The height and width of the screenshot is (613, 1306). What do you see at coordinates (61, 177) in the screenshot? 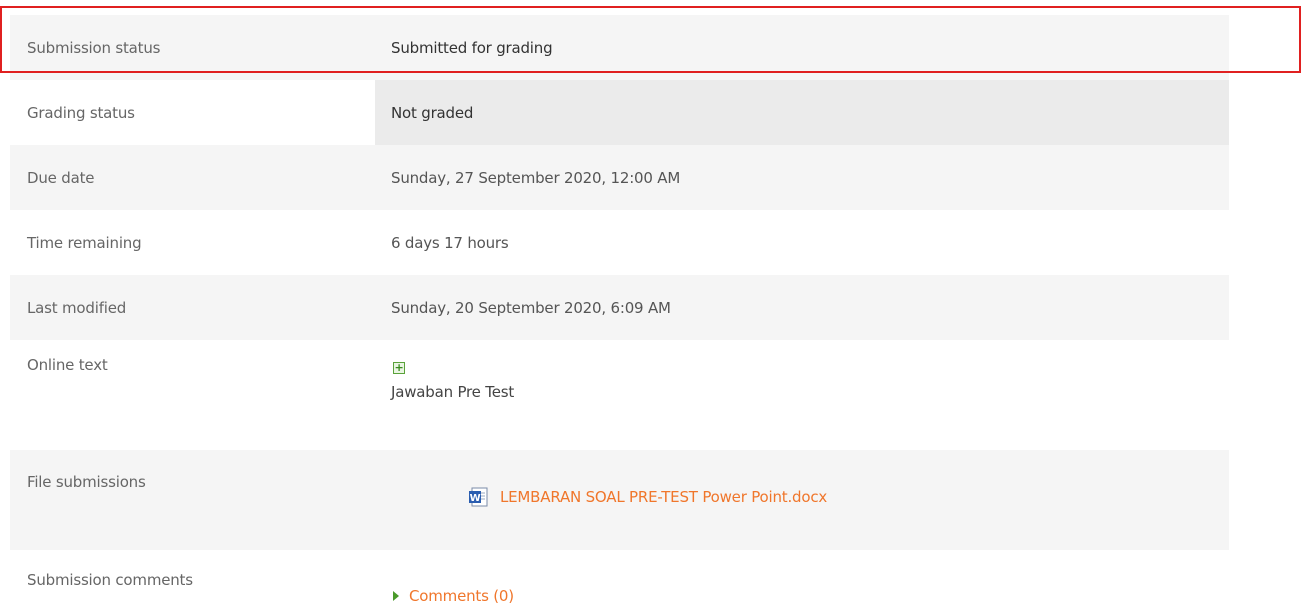
I see `row-label: Due date` at bounding box center [61, 177].